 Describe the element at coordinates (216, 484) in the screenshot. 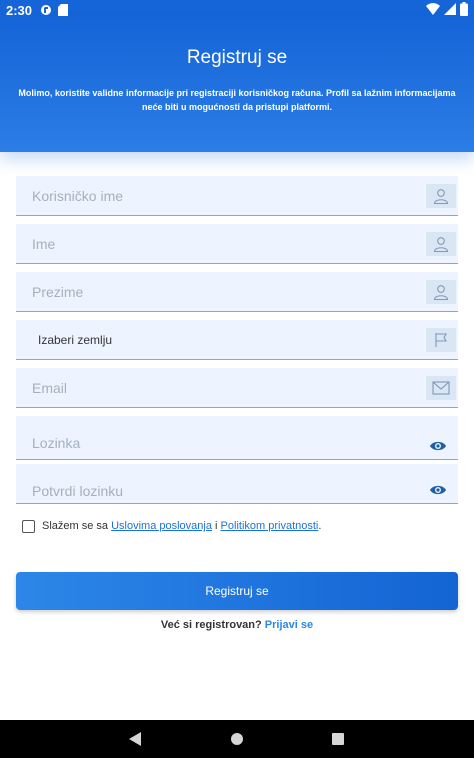

I see `confirm-password-input` at that location.